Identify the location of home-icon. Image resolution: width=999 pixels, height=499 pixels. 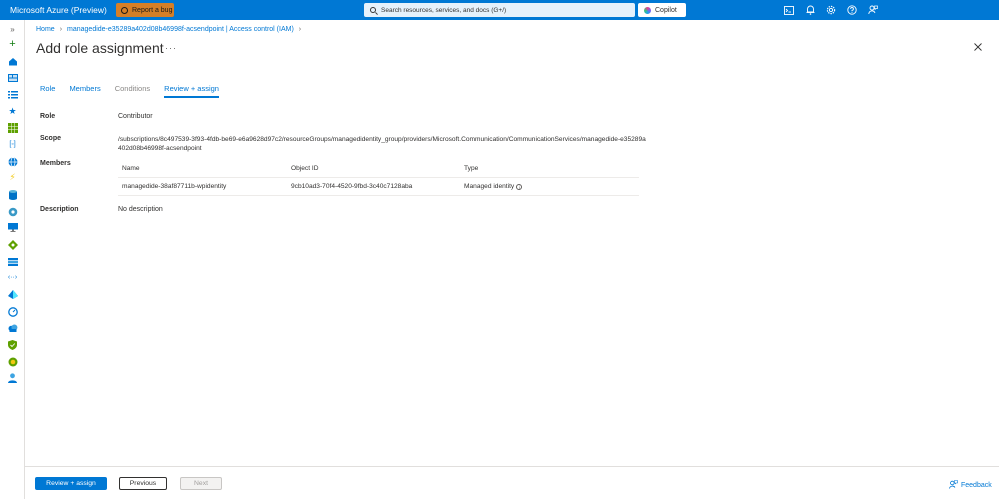
(12, 61).